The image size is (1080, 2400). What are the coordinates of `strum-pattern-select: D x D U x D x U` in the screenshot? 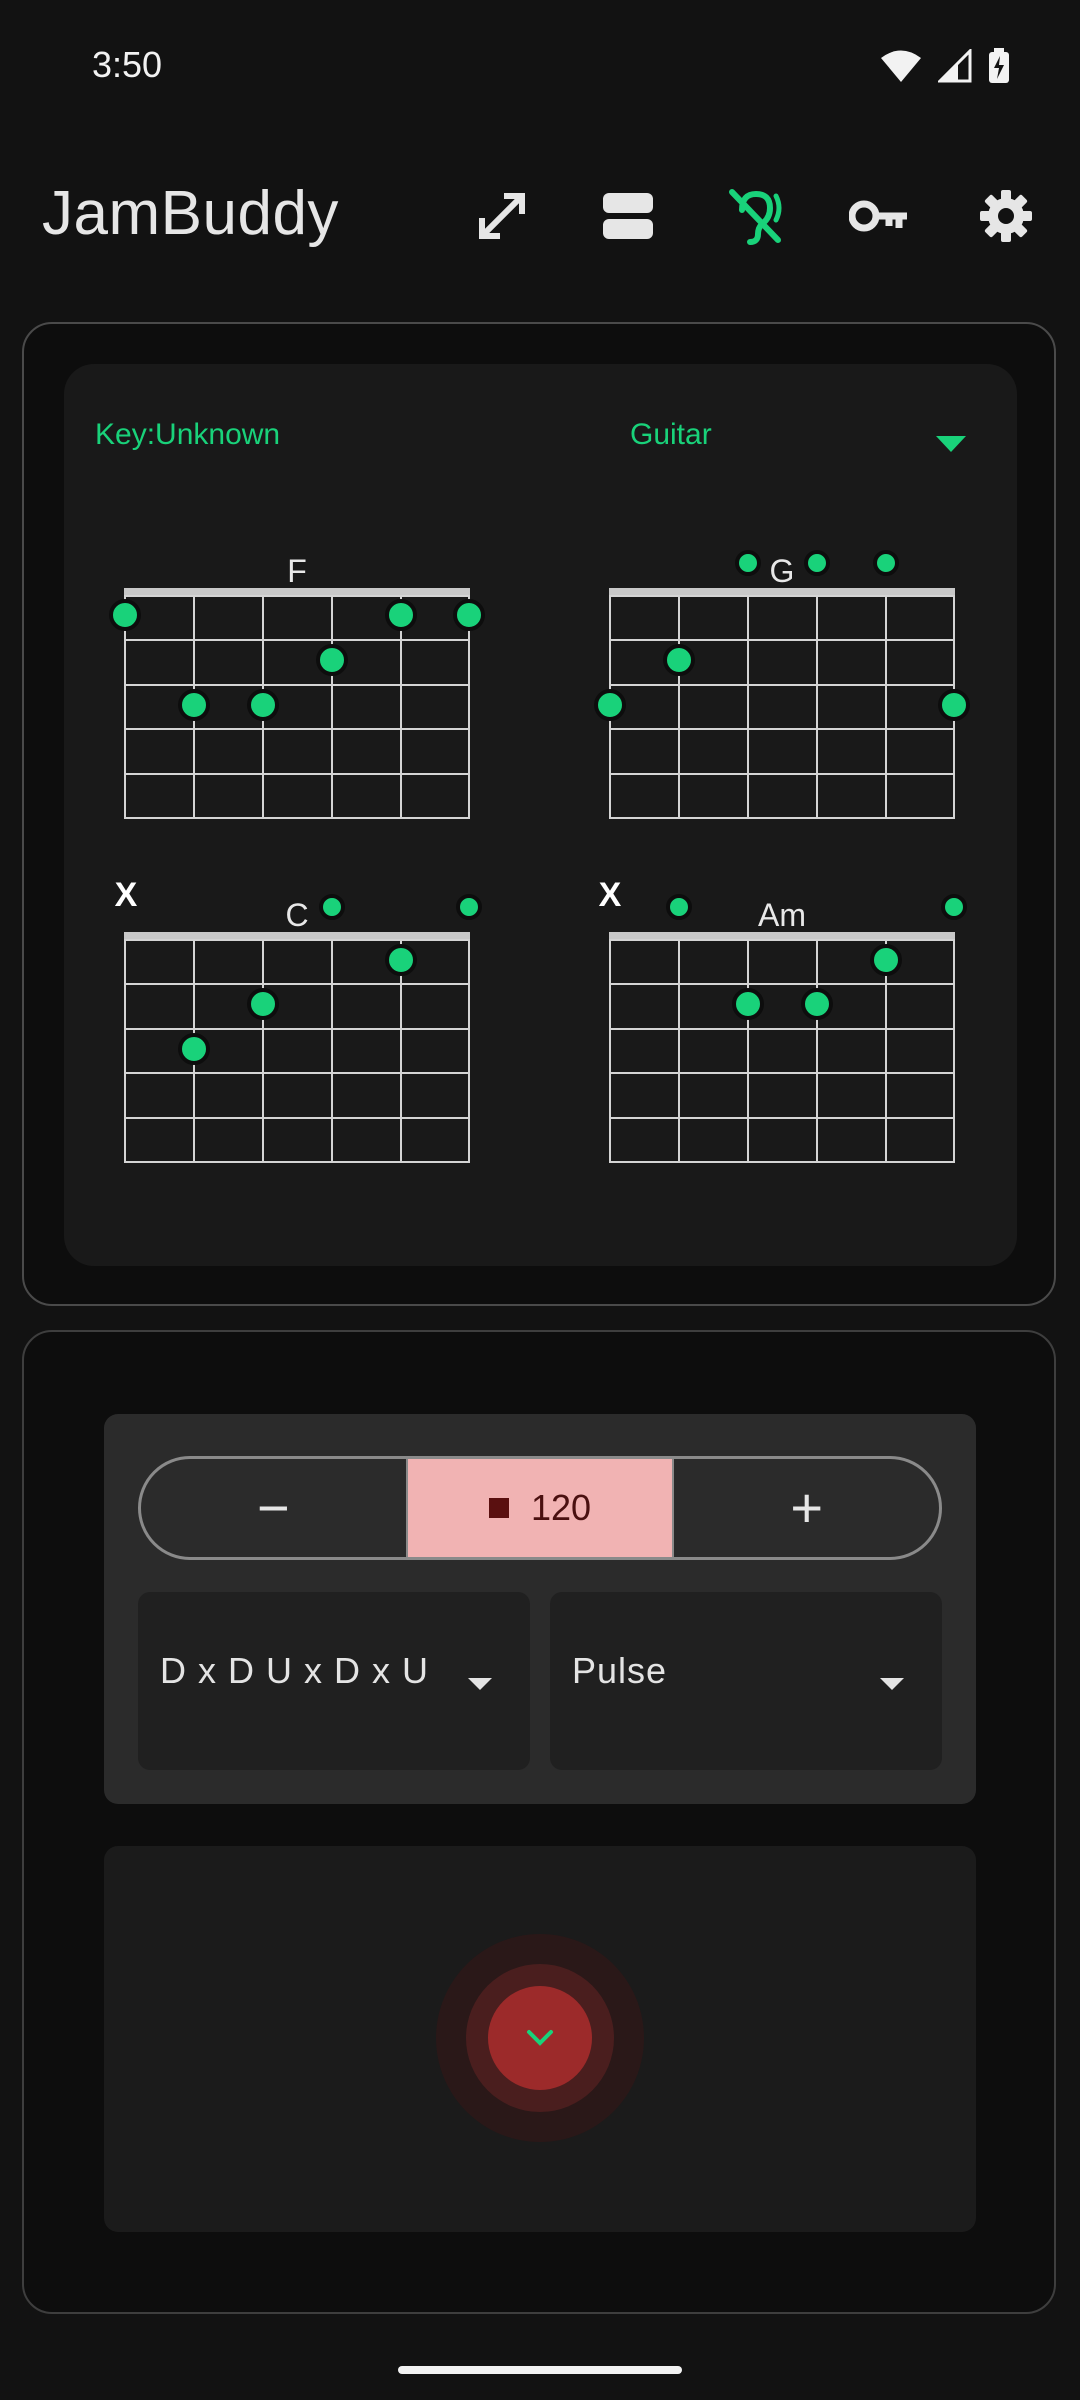 It's located at (334, 1681).